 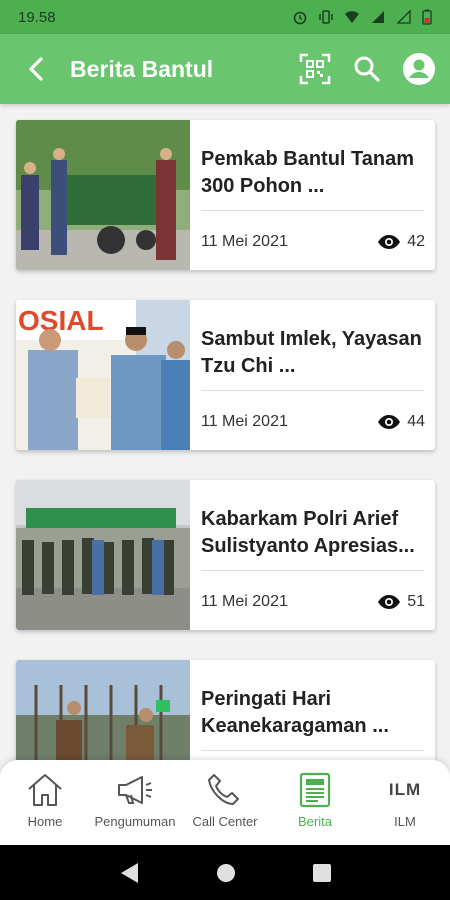 What do you see at coordinates (225, 790) in the screenshot?
I see `phone-icon` at bounding box center [225, 790].